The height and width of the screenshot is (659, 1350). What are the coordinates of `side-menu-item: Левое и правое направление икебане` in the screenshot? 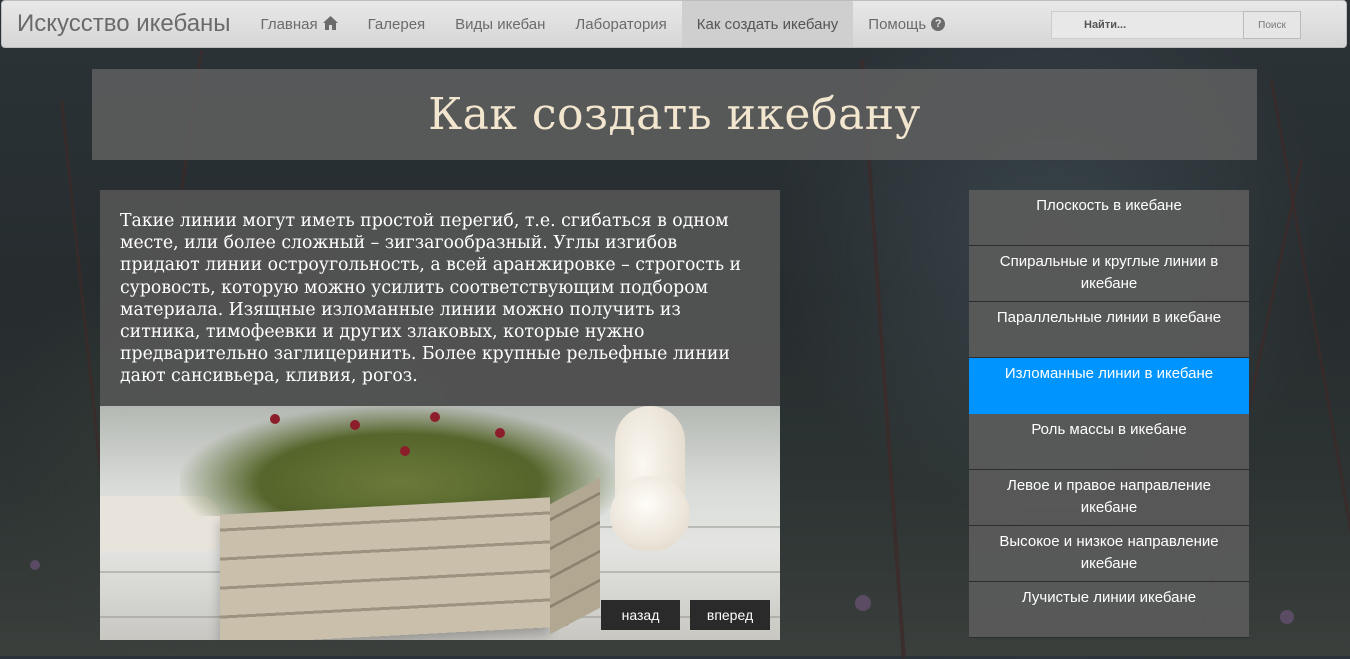 It's located at (1109, 498).